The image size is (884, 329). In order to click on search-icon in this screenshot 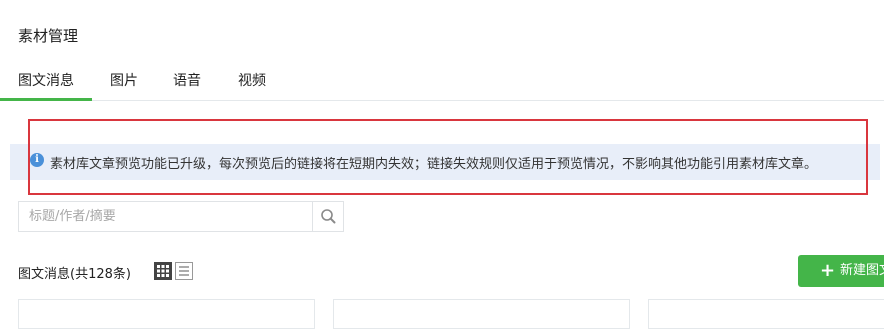, I will do `click(328, 216)`.